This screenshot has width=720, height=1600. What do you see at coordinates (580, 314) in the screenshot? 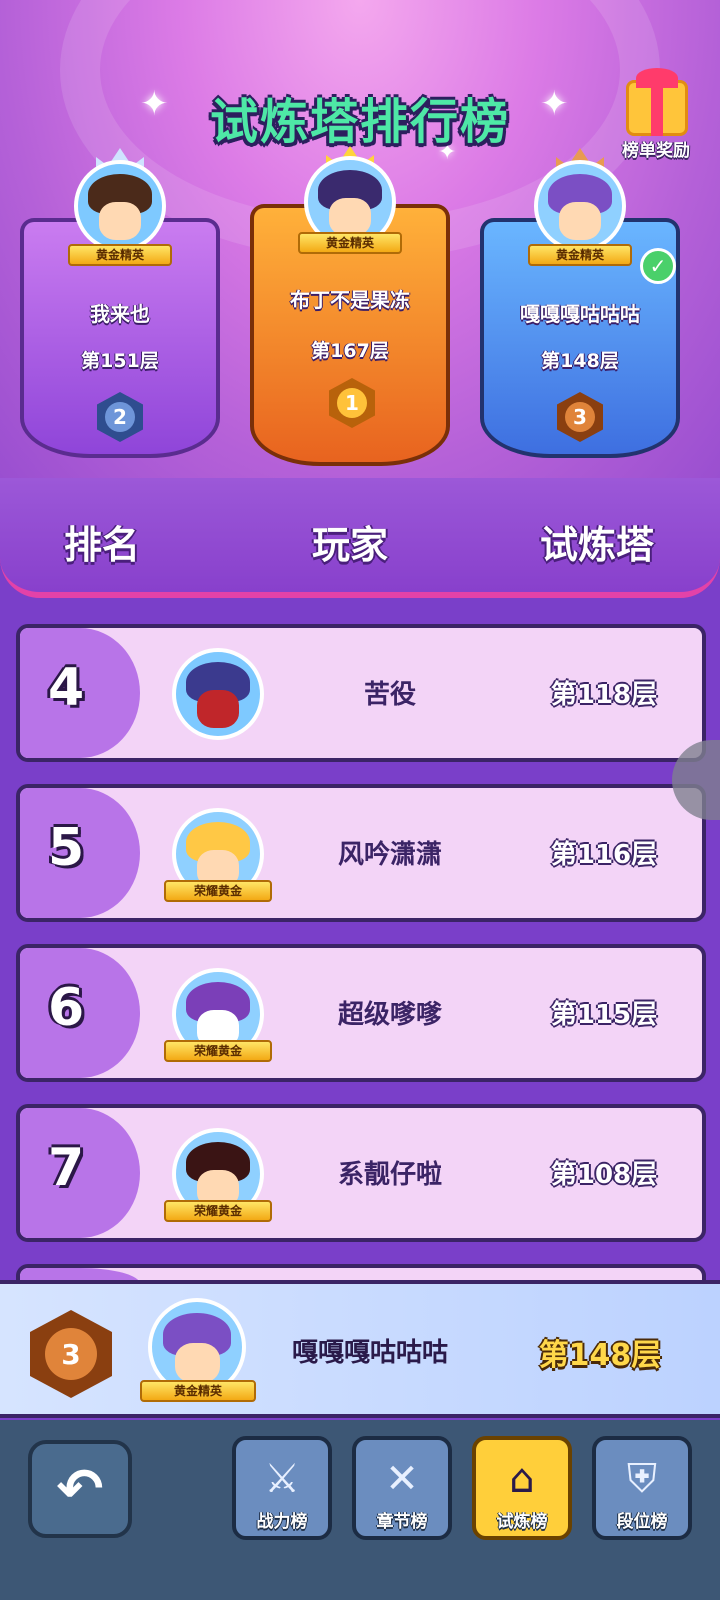
I see `podium-name: 嘎嘎嘎咕咕咕` at bounding box center [580, 314].